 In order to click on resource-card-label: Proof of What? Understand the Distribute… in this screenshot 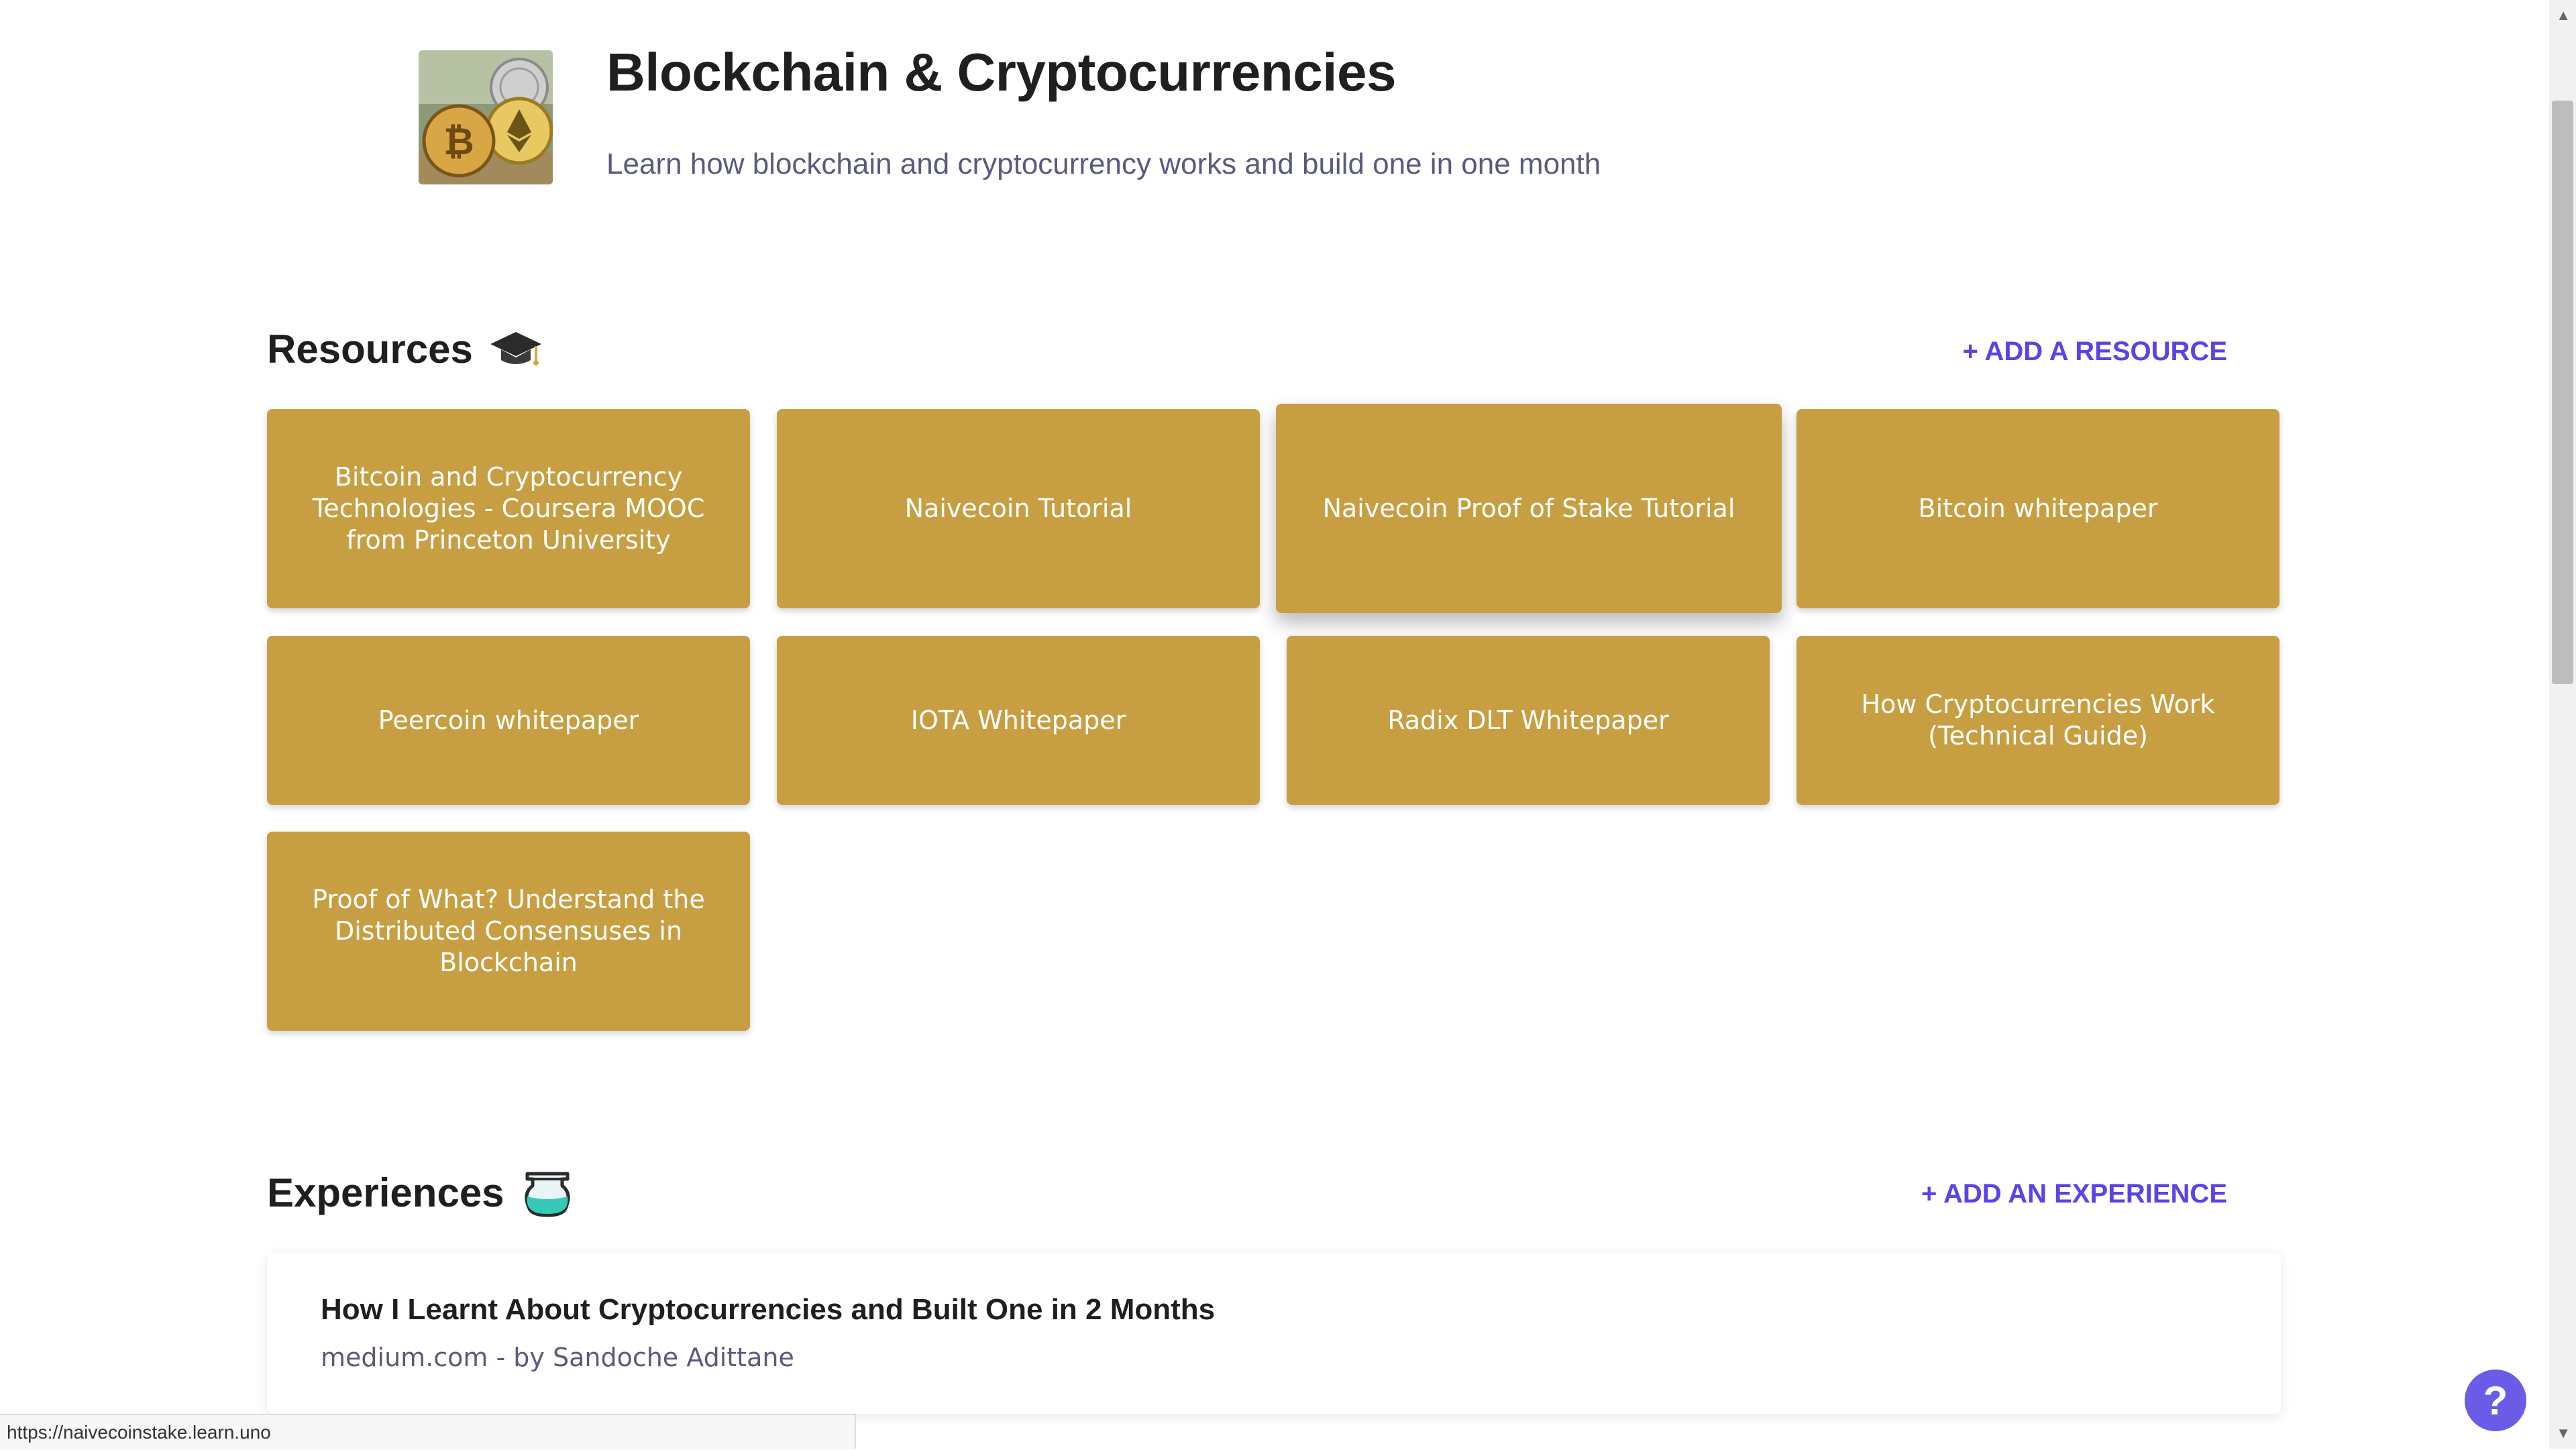, I will do `click(508, 931)`.